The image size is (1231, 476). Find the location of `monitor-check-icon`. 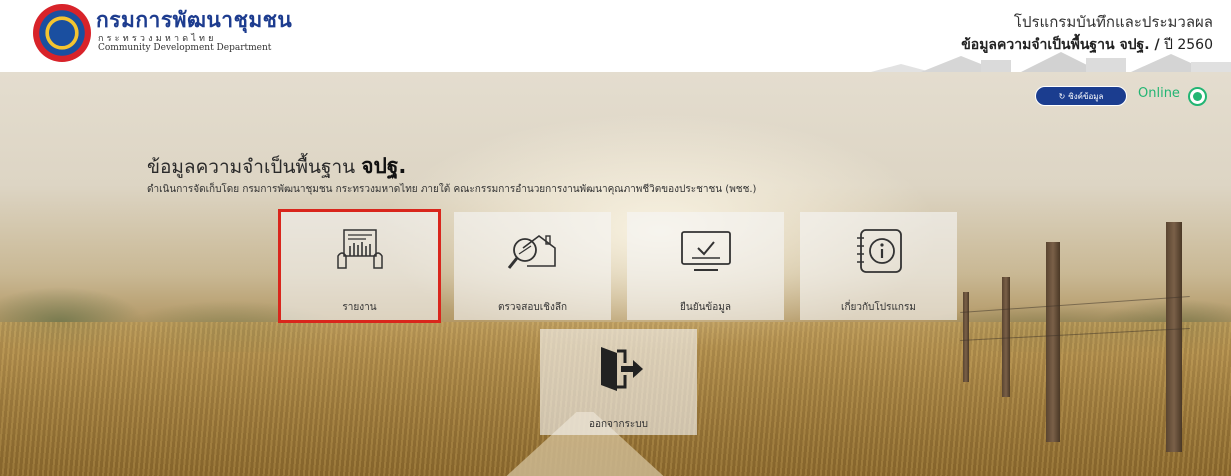

monitor-check-icon is located at coordinates (705, 251).